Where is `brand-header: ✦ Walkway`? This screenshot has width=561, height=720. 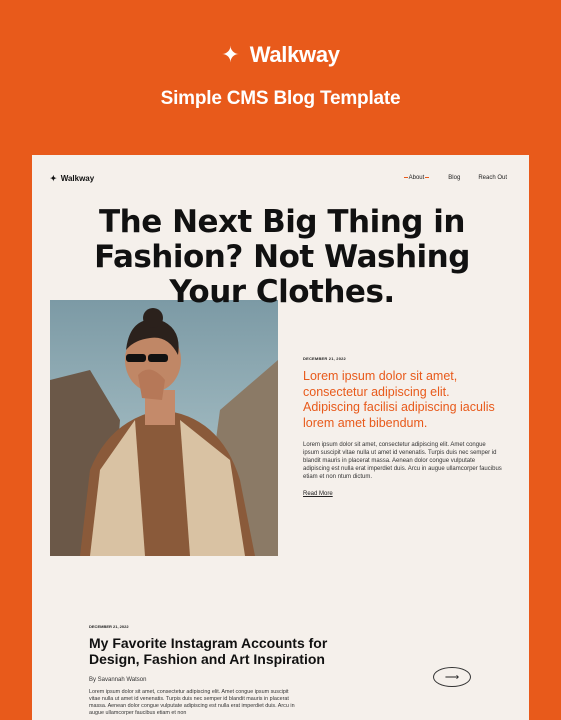
brand-header: ✦ Walkway is located at coordinates (280, 55).